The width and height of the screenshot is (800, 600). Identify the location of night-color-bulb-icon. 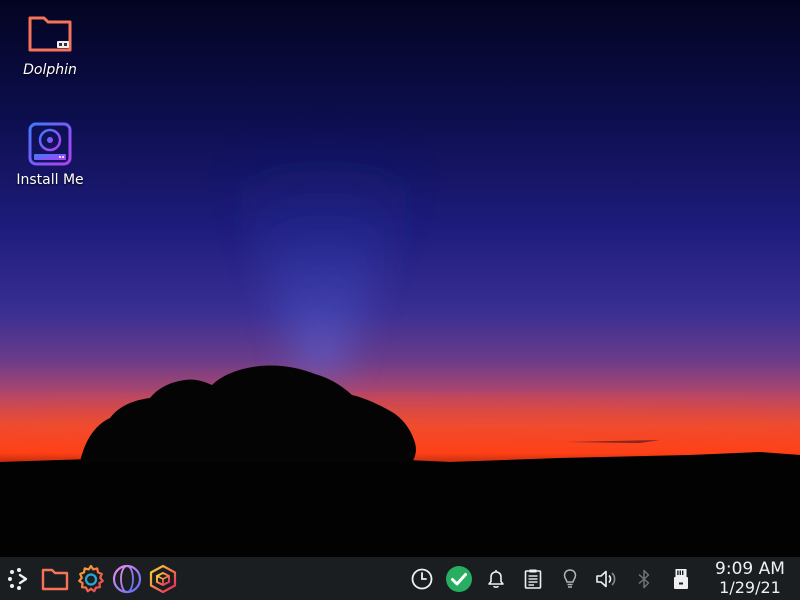
(570, 578).